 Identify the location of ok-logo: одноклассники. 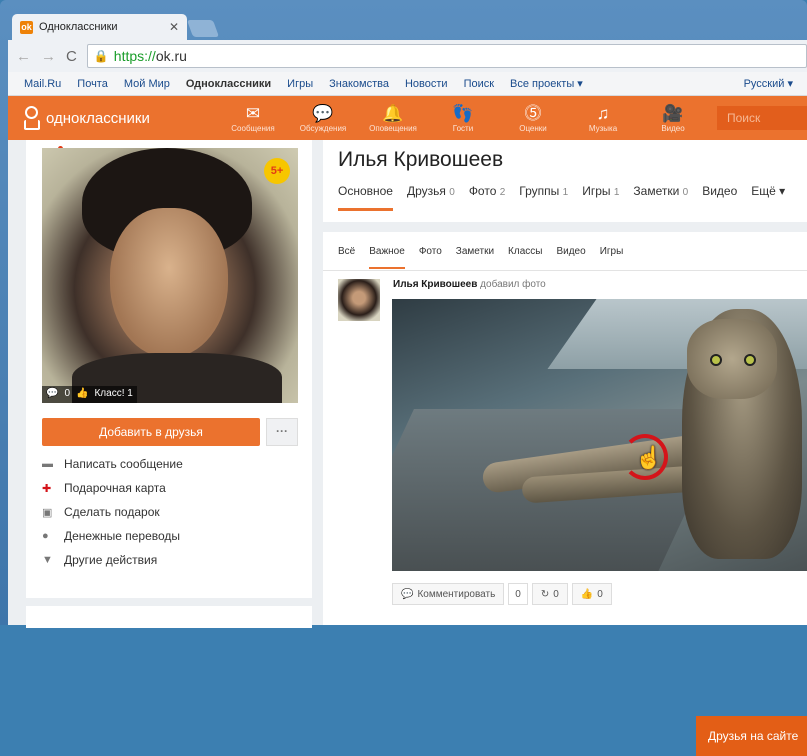
(113, 118).